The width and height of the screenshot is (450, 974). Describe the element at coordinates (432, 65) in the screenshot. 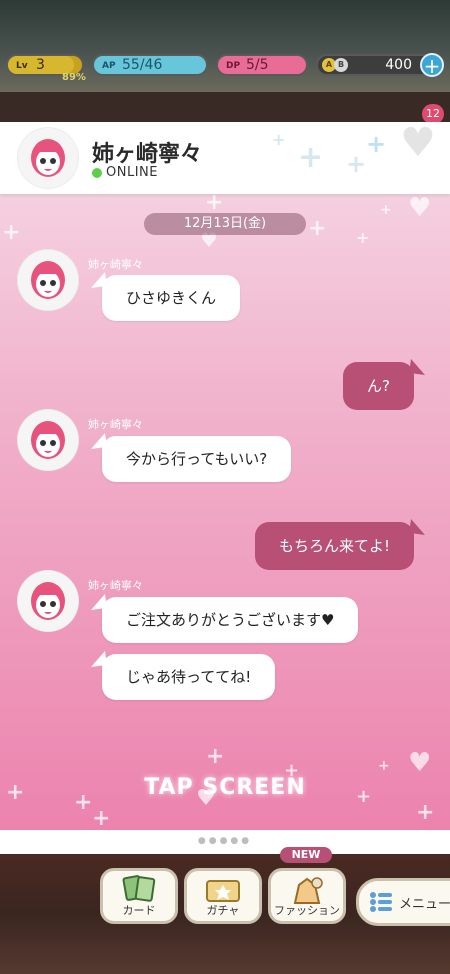

I see `add-coin-button: +` at that location.